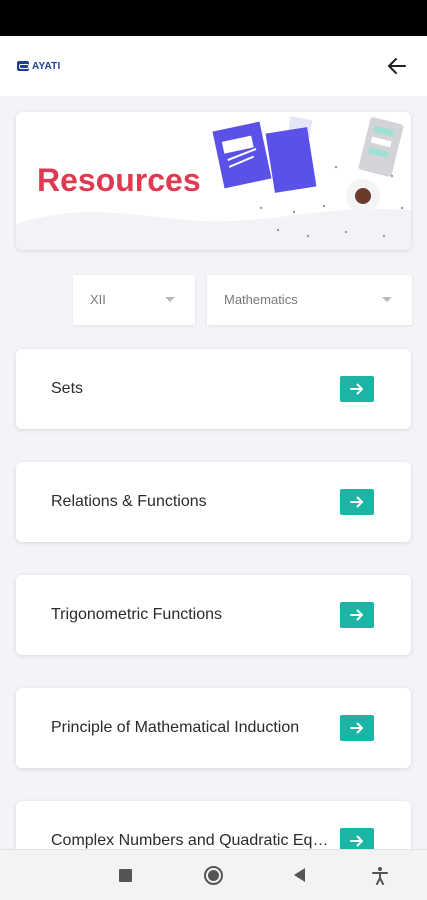  I want to click on class-dropdown-value: XII, so click(98, 299).